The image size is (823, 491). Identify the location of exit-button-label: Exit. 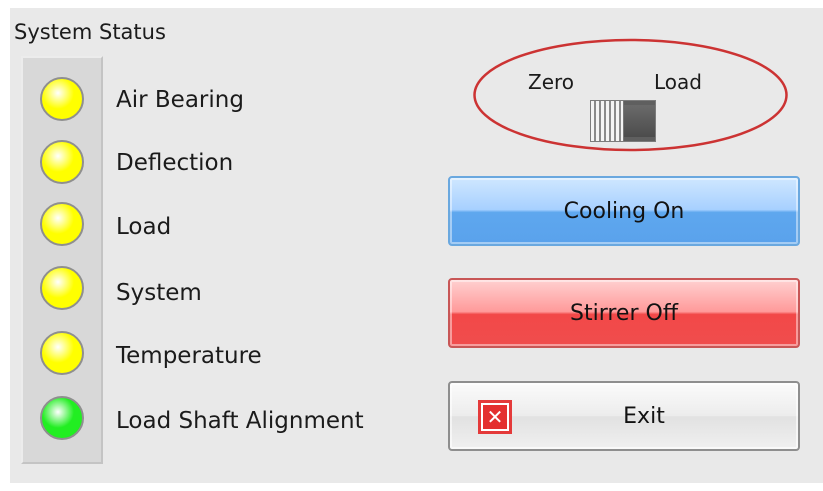
(644, 416).